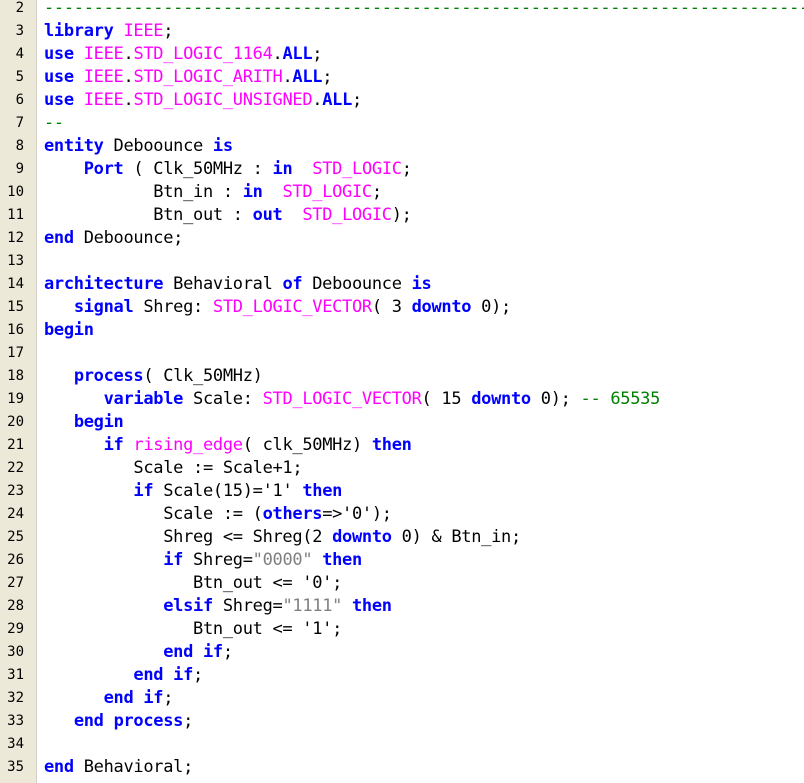 The image size is (804, 783). I want to click on code-line: 17, so click(402, 353).